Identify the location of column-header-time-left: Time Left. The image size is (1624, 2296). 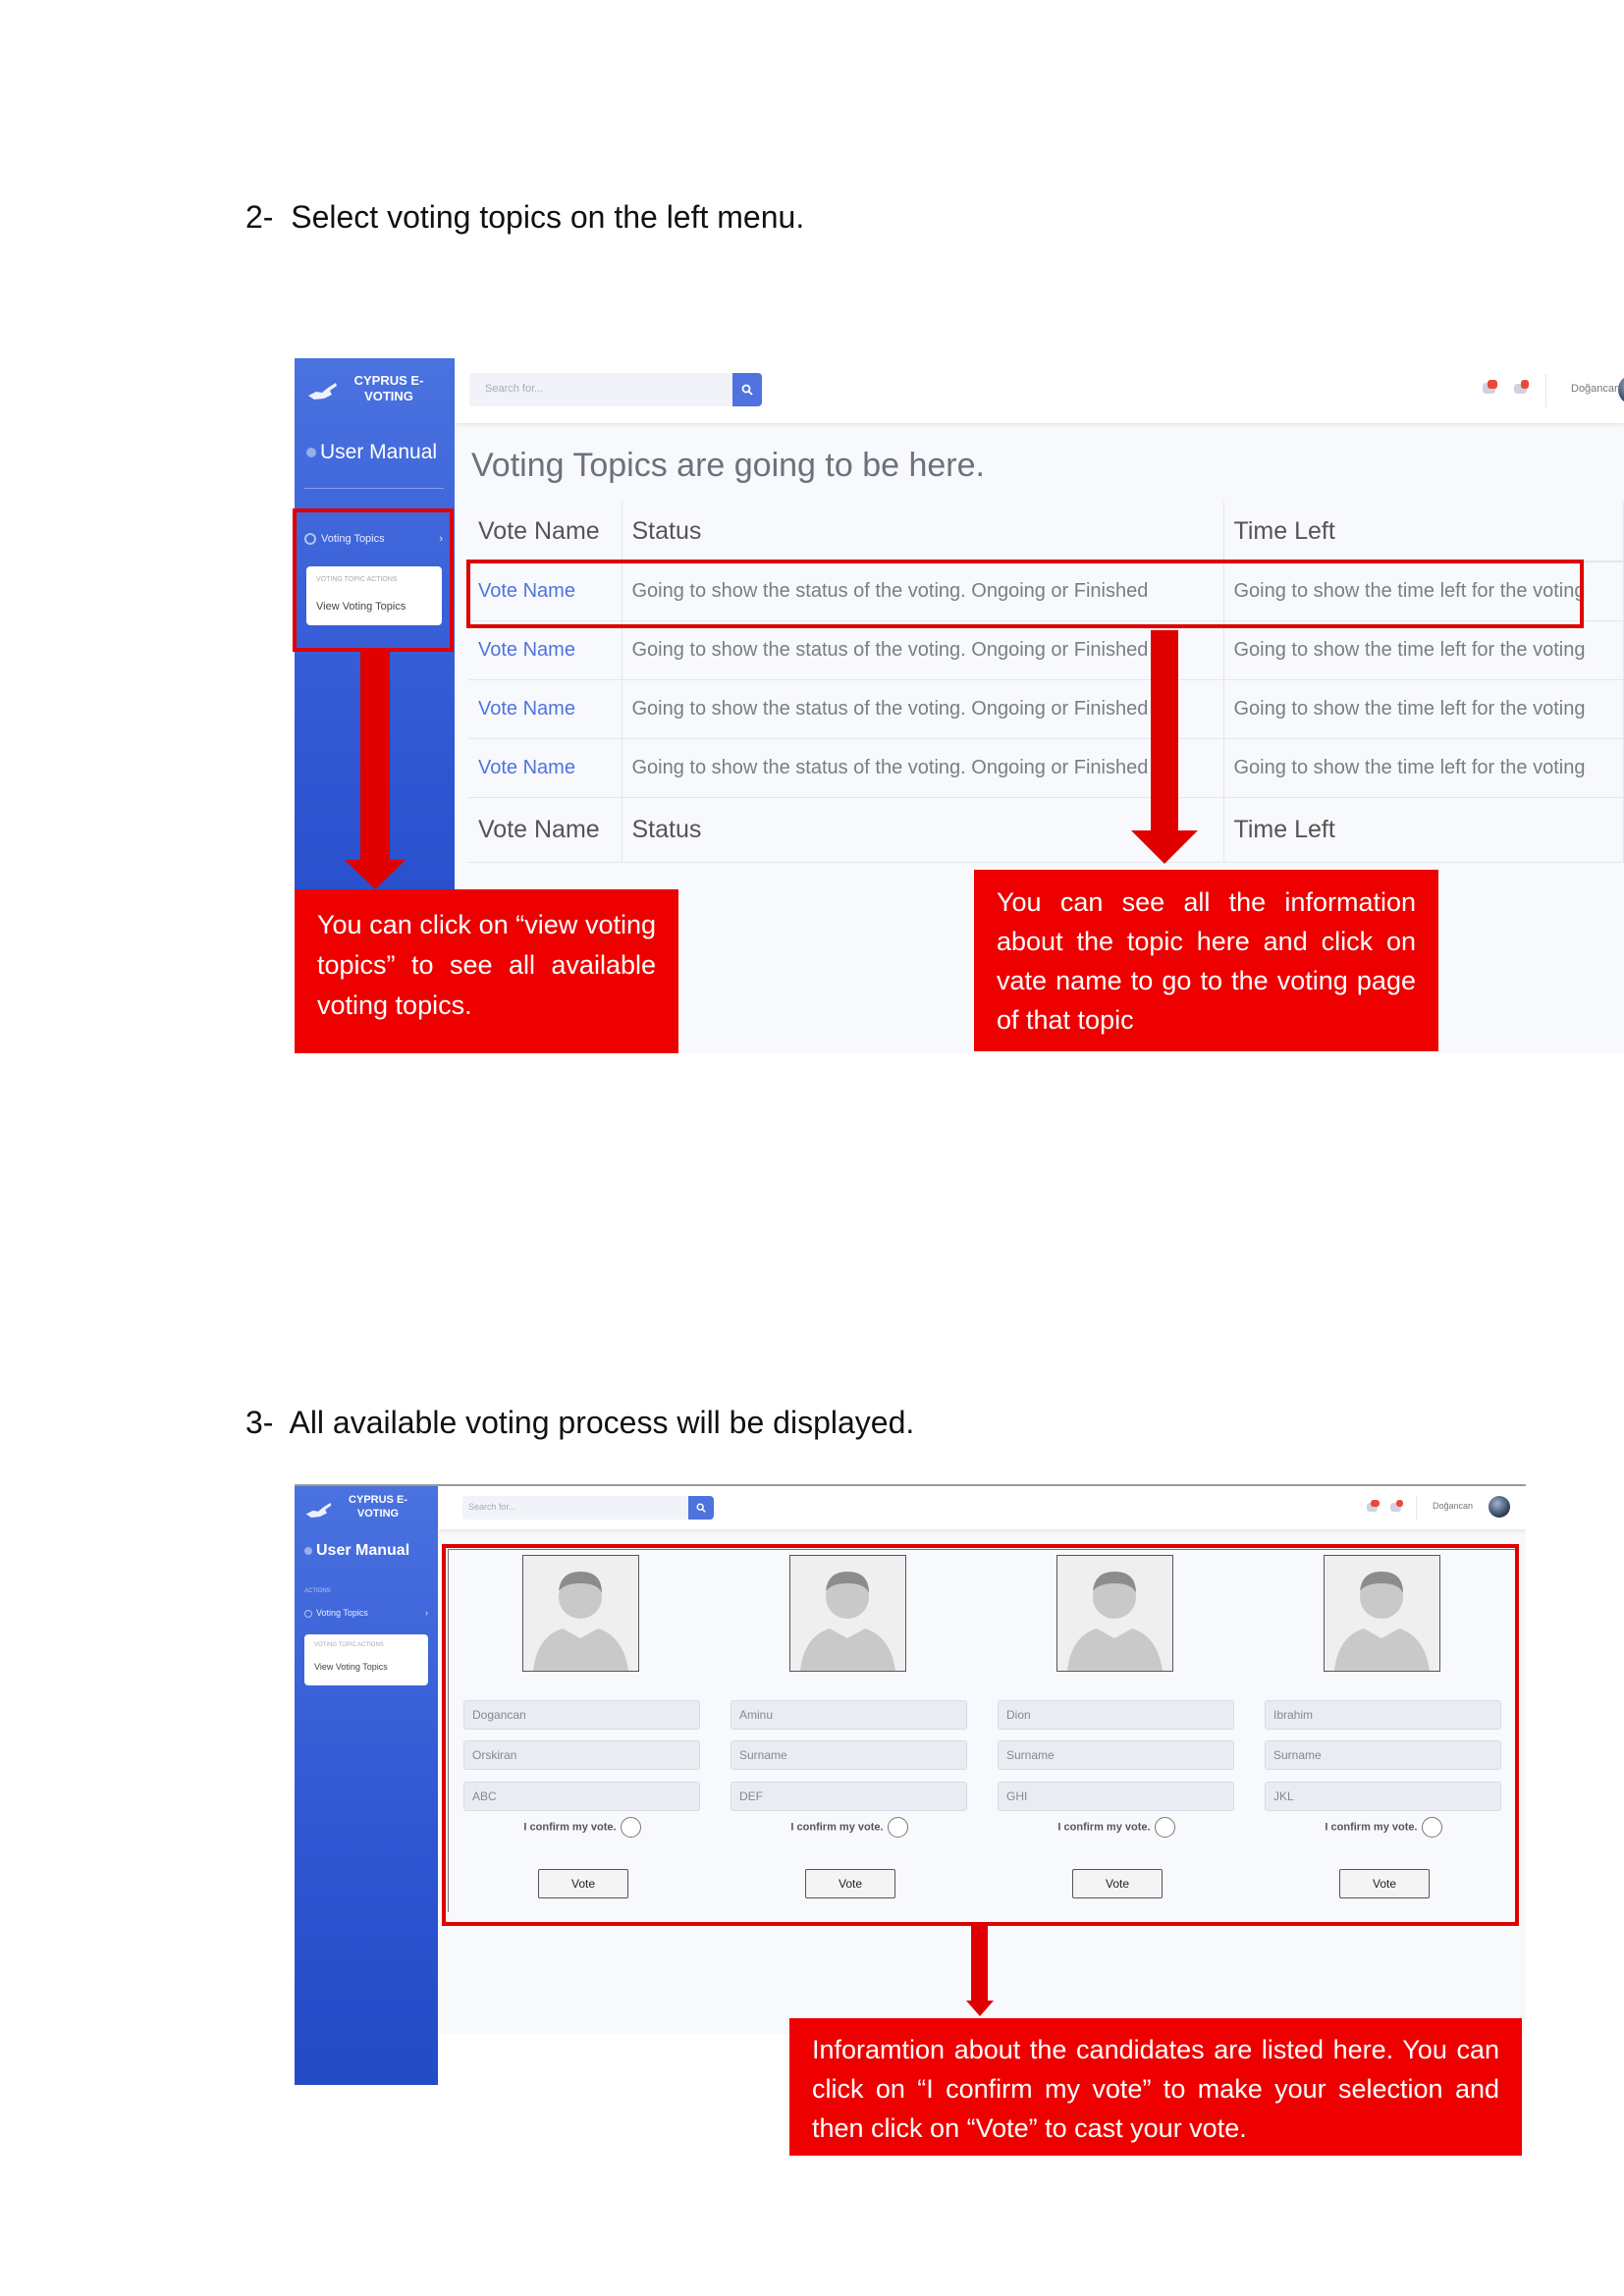
(1423, 532).